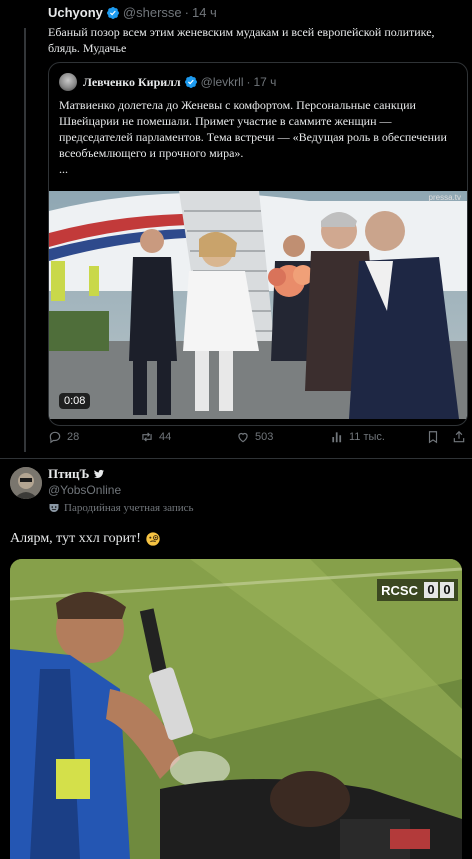  Describe the element at coordinates (258, 13) in the screenshot. I see `tweet-header: Uchyony @shersse · 14 ч` at that location.